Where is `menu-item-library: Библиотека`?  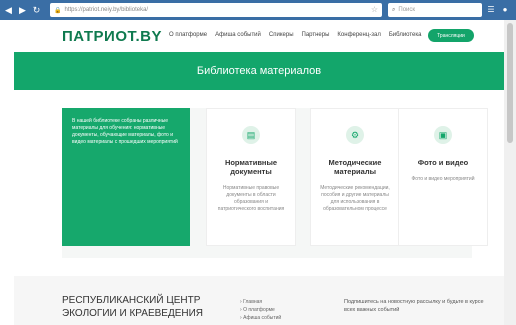
menu-item-library: Библиотека is located at coordinates (405, 35).